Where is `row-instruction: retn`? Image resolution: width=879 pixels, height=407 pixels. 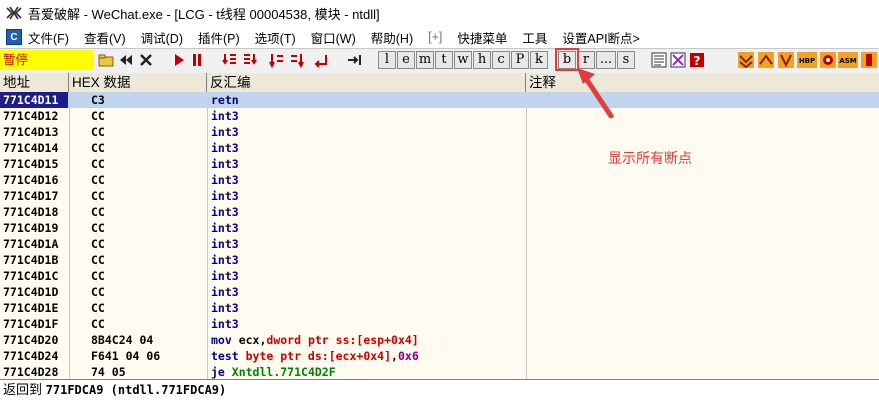 row-instruction: retn is located at coordinates (225, 100).